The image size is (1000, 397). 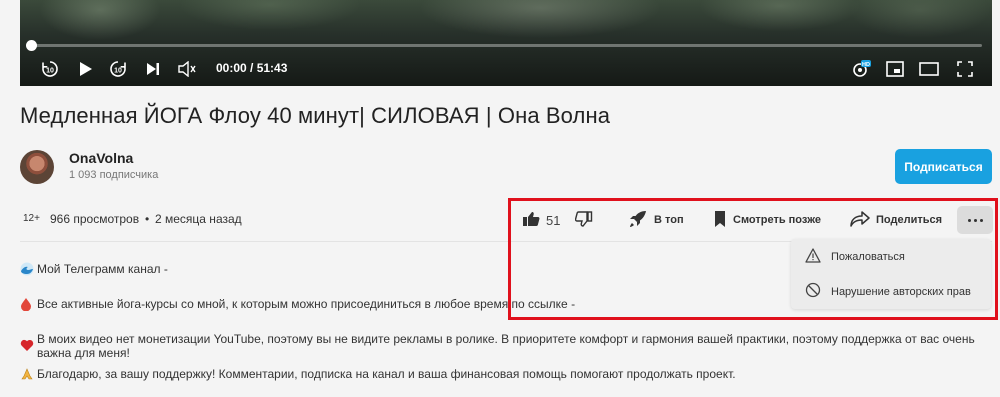 I want to click on bookmark-icon, so click(x=720, y=220).